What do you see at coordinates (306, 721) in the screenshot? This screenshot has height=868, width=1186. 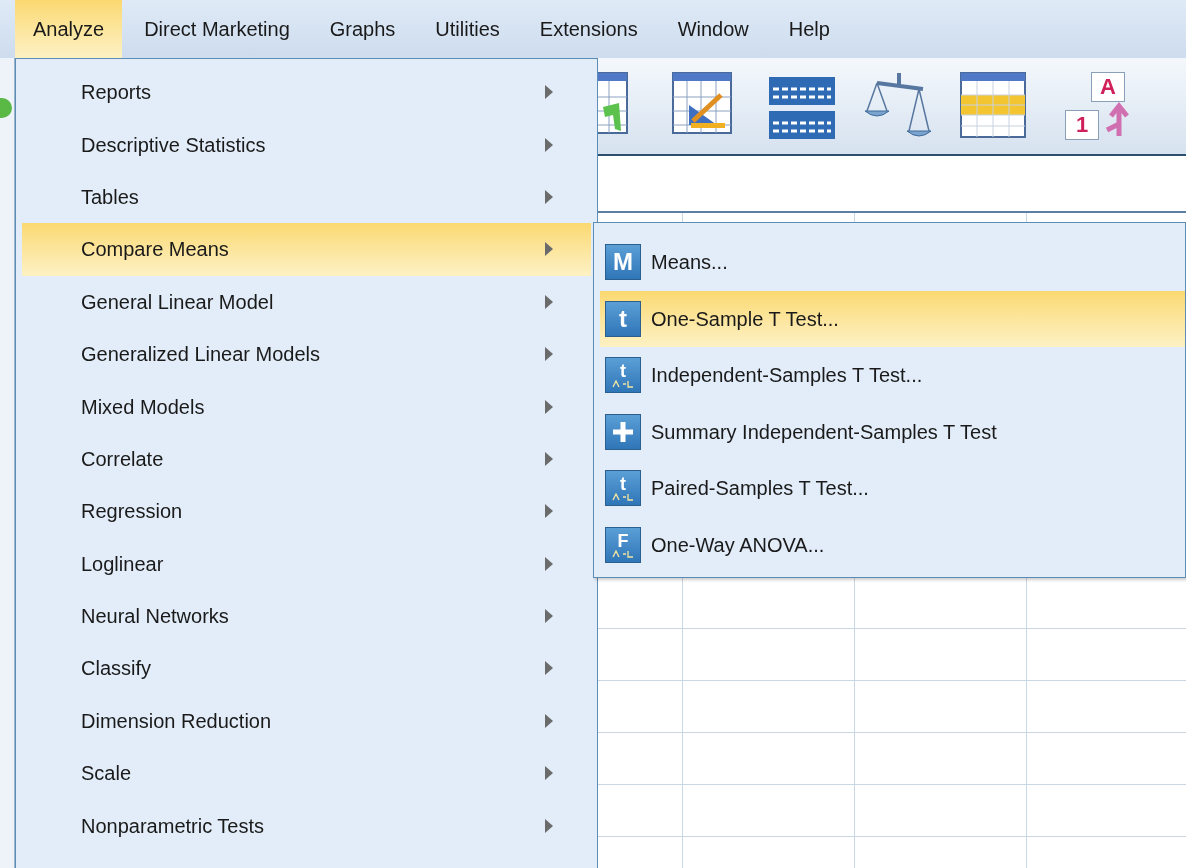 I see `menu-item: Dimension Reduction` at bounding box center [306, 721].